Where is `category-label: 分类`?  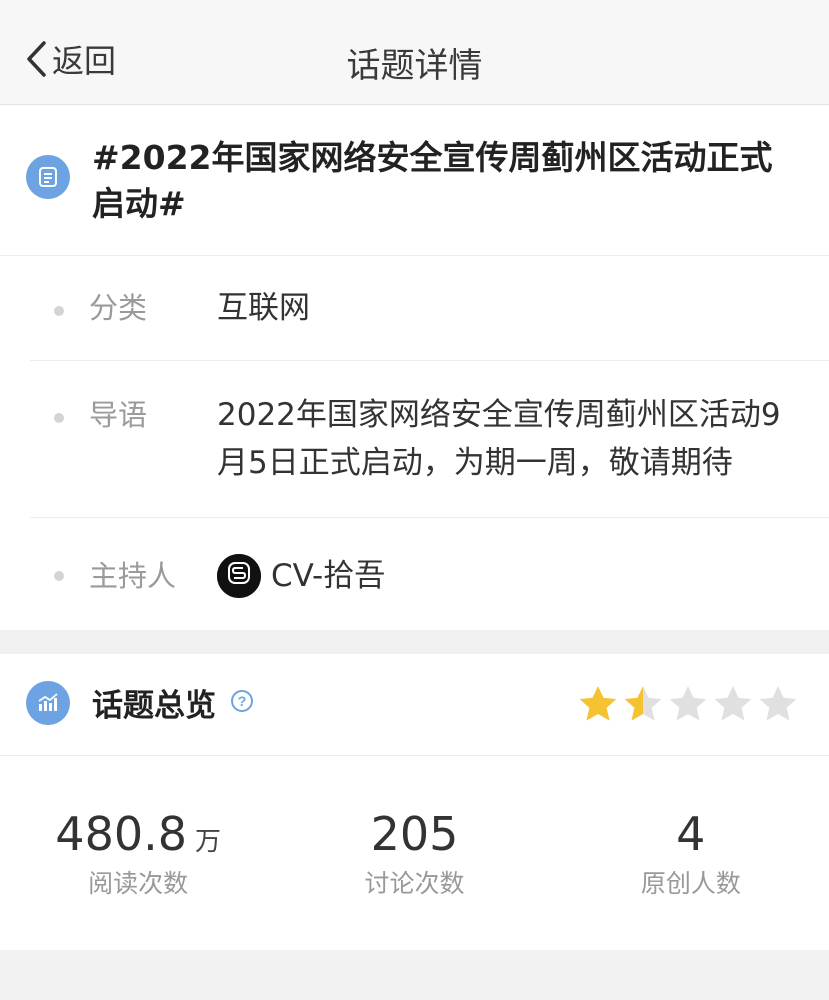
category-label: 分类 is located at coordinates (118, 308).